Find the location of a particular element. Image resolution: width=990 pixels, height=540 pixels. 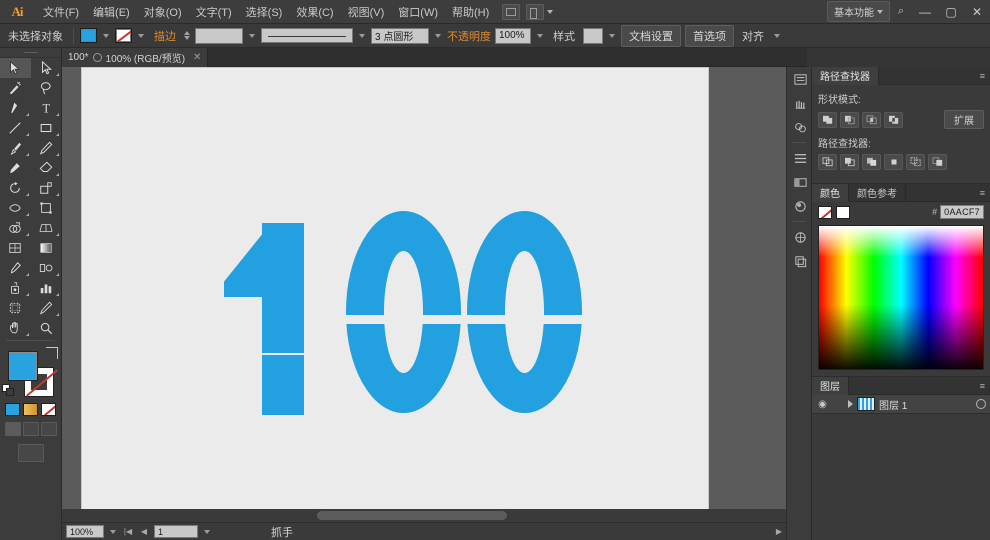

document-tab-close-icon: ✕ is located at coordinates (197, 57).